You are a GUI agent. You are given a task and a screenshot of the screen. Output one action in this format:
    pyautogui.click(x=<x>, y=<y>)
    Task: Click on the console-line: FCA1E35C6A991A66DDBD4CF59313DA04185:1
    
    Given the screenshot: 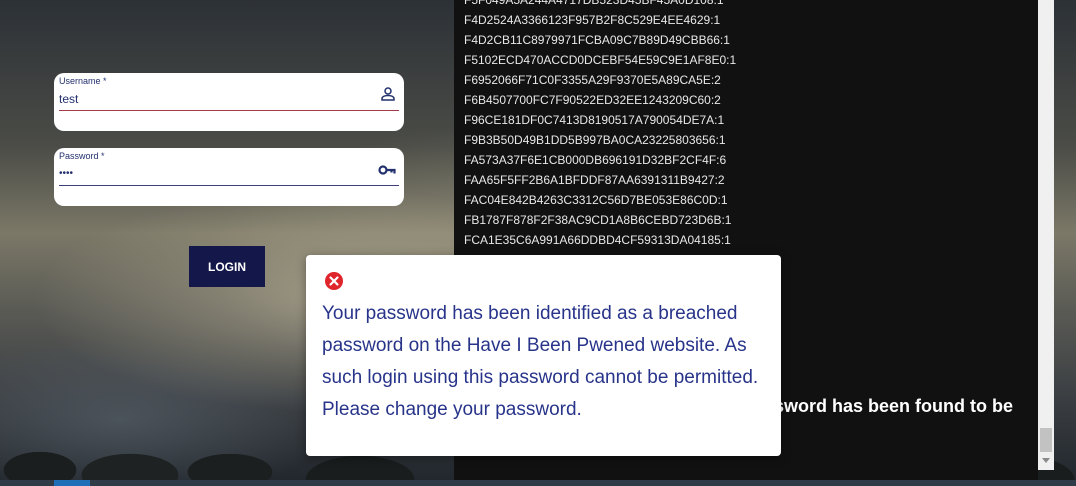 What is the action you would take?
    pyautogui.click(x=597, y=240)
    